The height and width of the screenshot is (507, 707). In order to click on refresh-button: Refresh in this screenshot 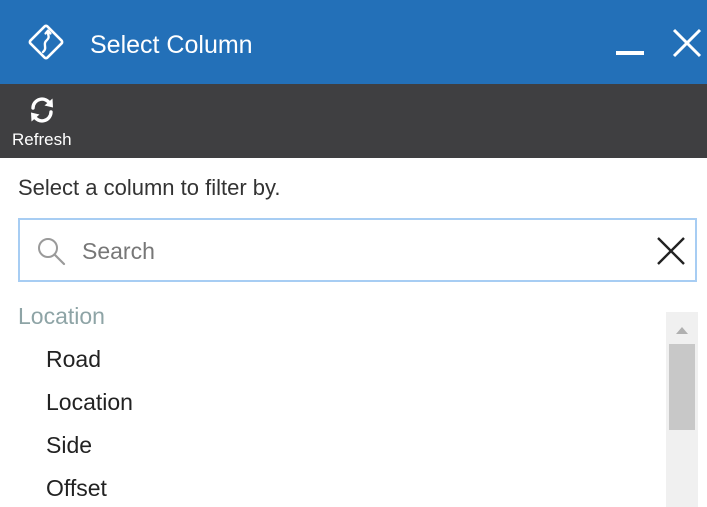, I will do `click(44, 121)`.